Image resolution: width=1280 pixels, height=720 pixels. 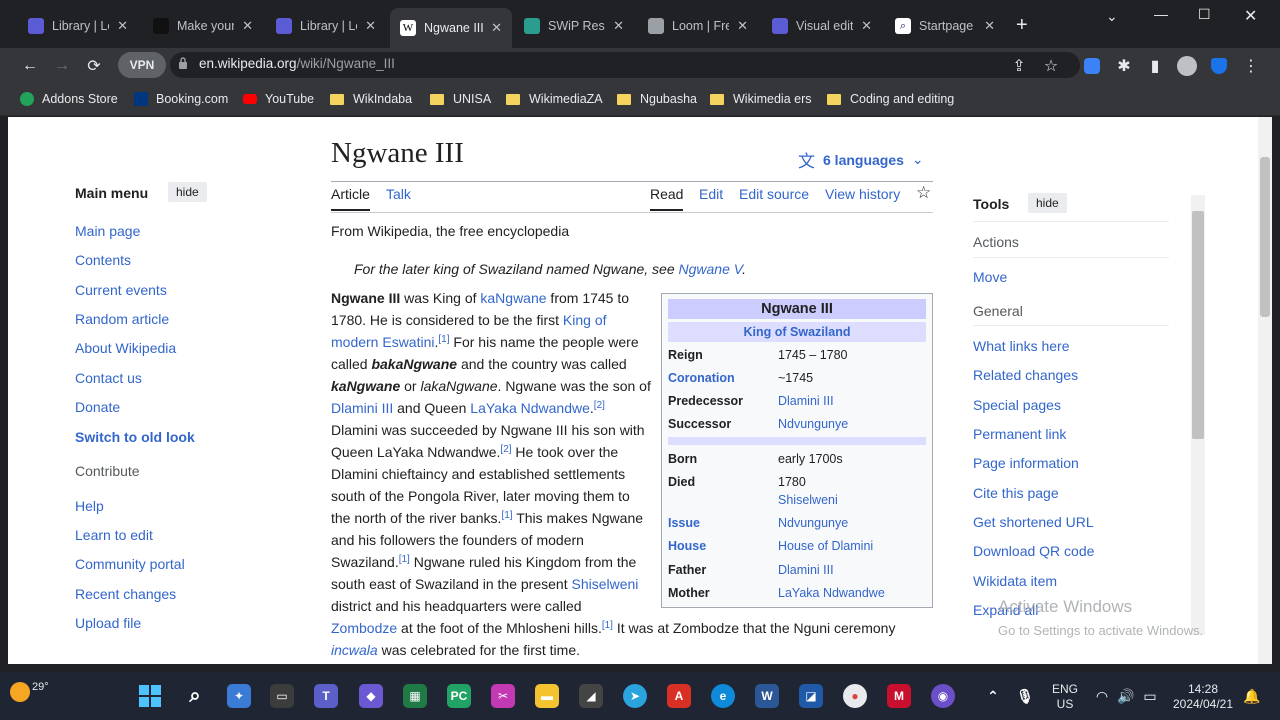 What do you see at coordinates (831, 593) in the screenshot?
I see `infobox-value: LaYaka Ndwandwe` at bounding box center [831, 593].